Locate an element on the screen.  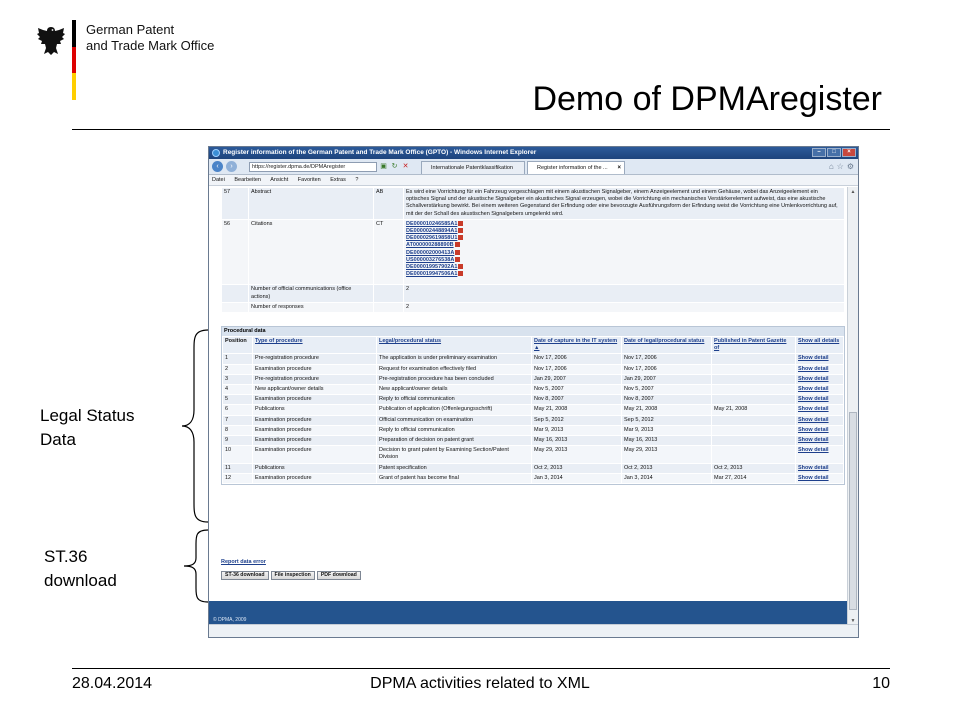
inid-code is located at coordinates (235, 307).